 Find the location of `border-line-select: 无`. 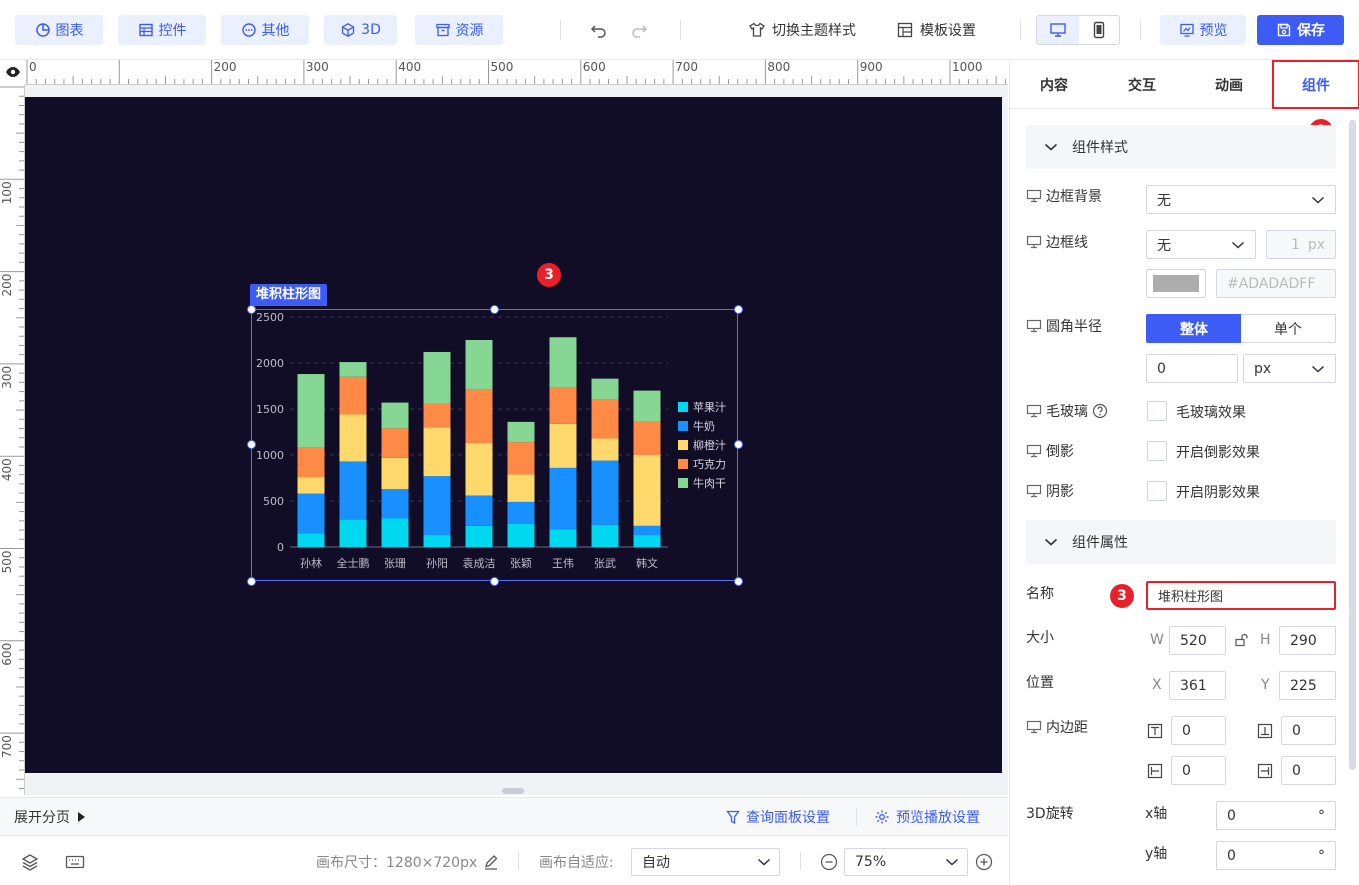

border-line-select: 无 is located at coordinates (1201, 244).